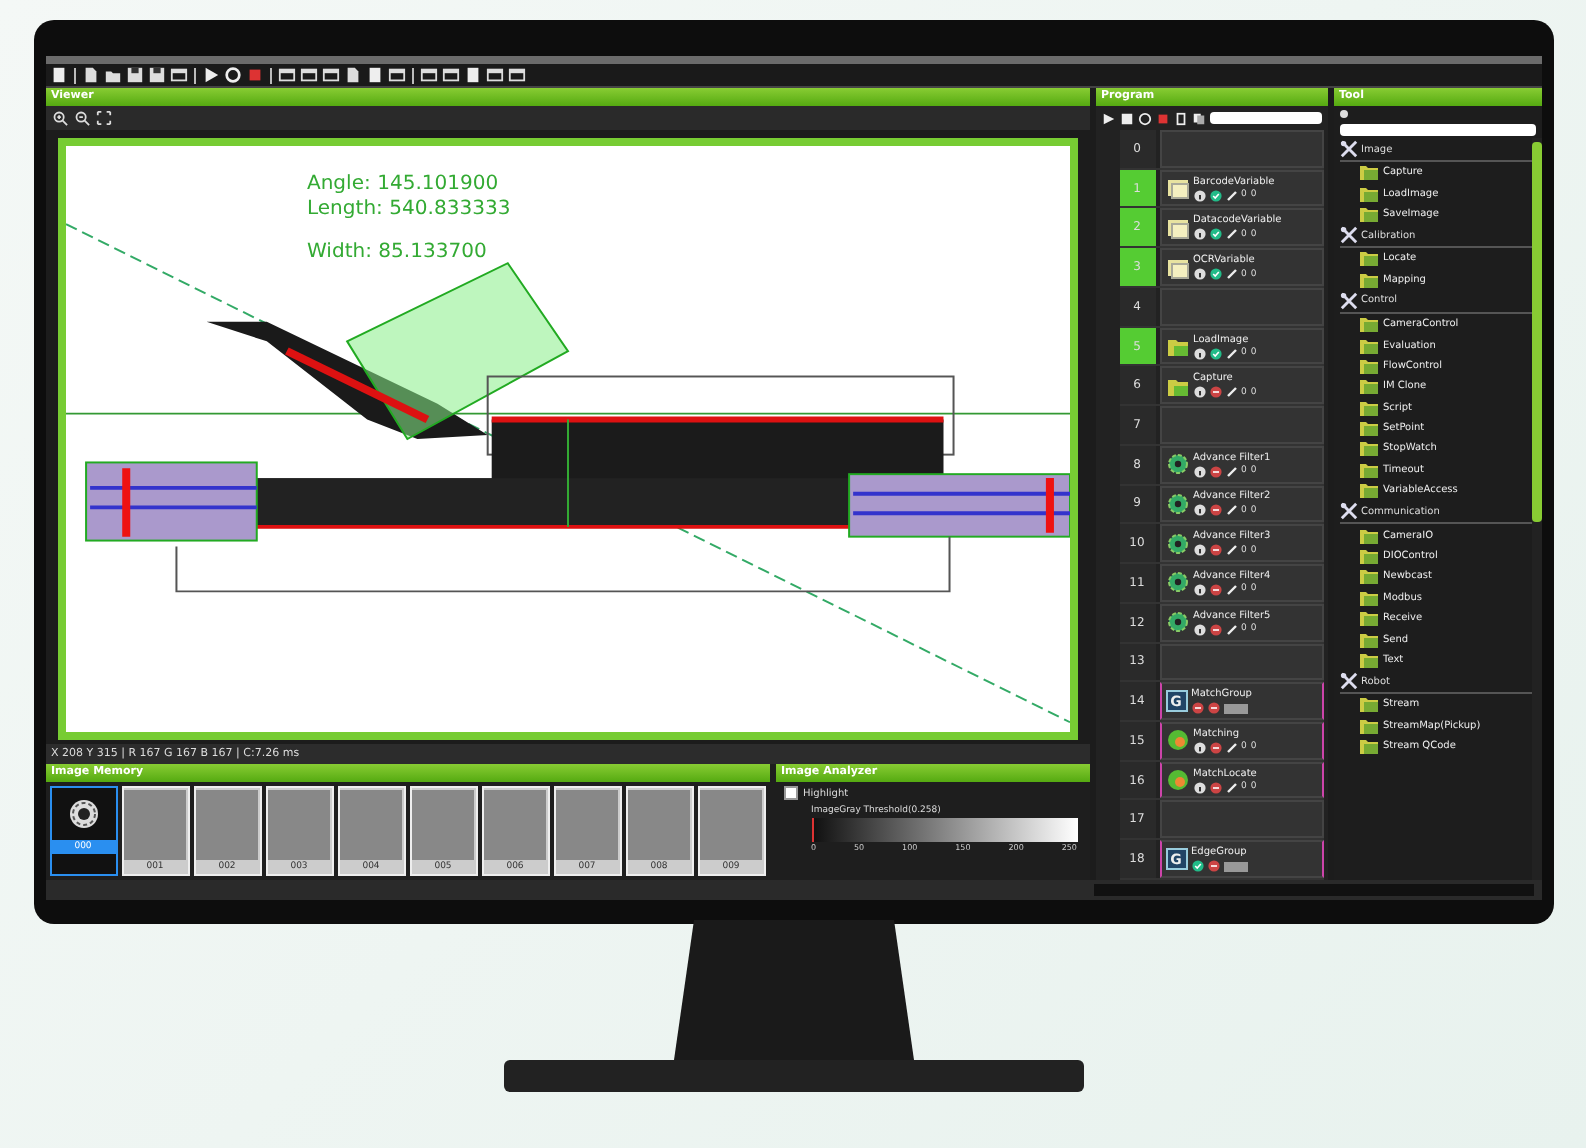  I want to click on copy-icon, so click(1198, 118).